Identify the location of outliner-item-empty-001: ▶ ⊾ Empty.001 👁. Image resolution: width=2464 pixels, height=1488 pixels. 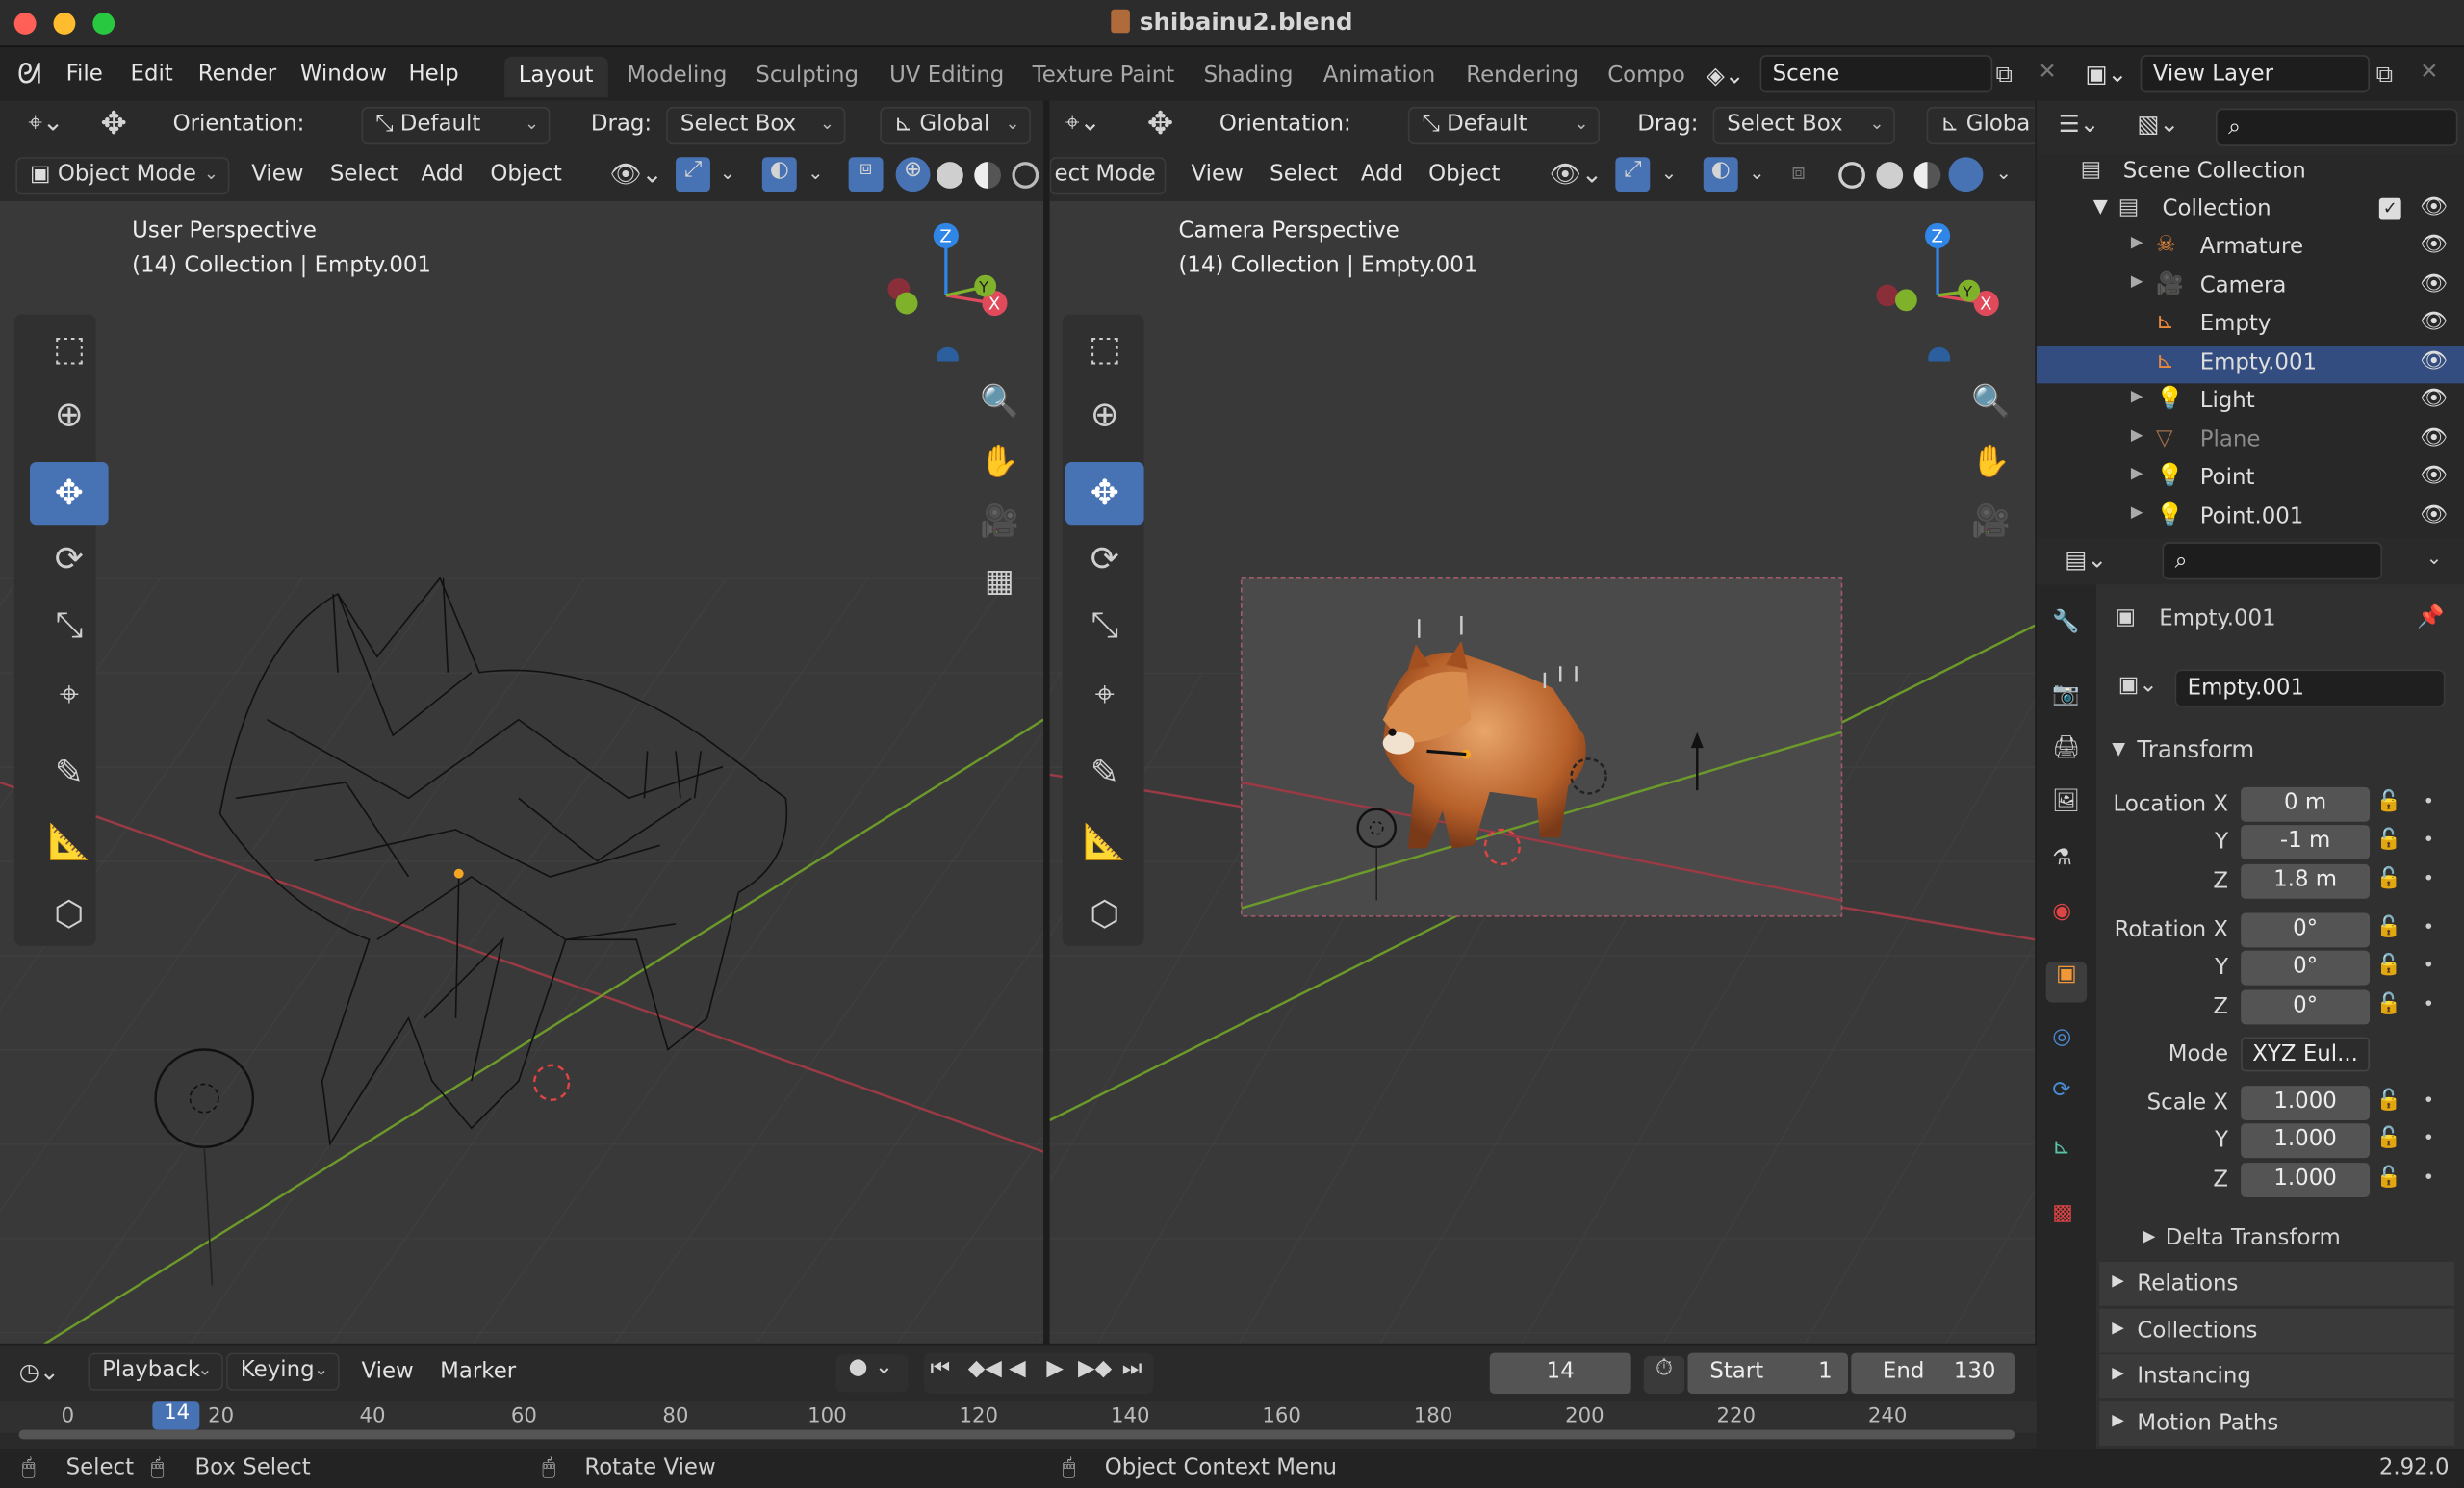
(2250, 364).